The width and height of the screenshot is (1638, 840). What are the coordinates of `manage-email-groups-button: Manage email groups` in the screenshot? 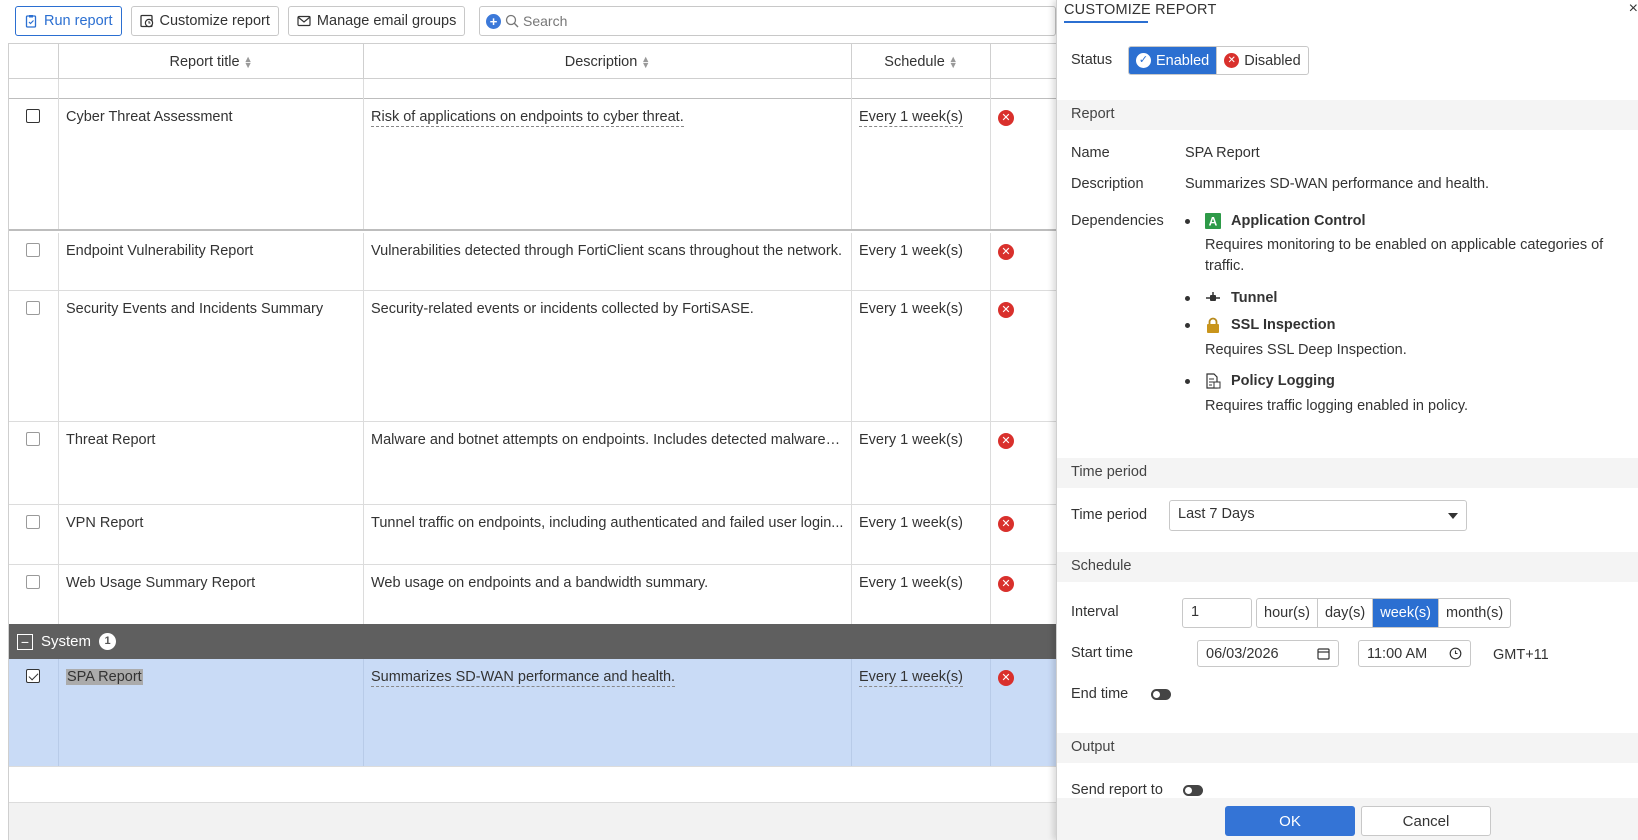 It's located at (376, 21).